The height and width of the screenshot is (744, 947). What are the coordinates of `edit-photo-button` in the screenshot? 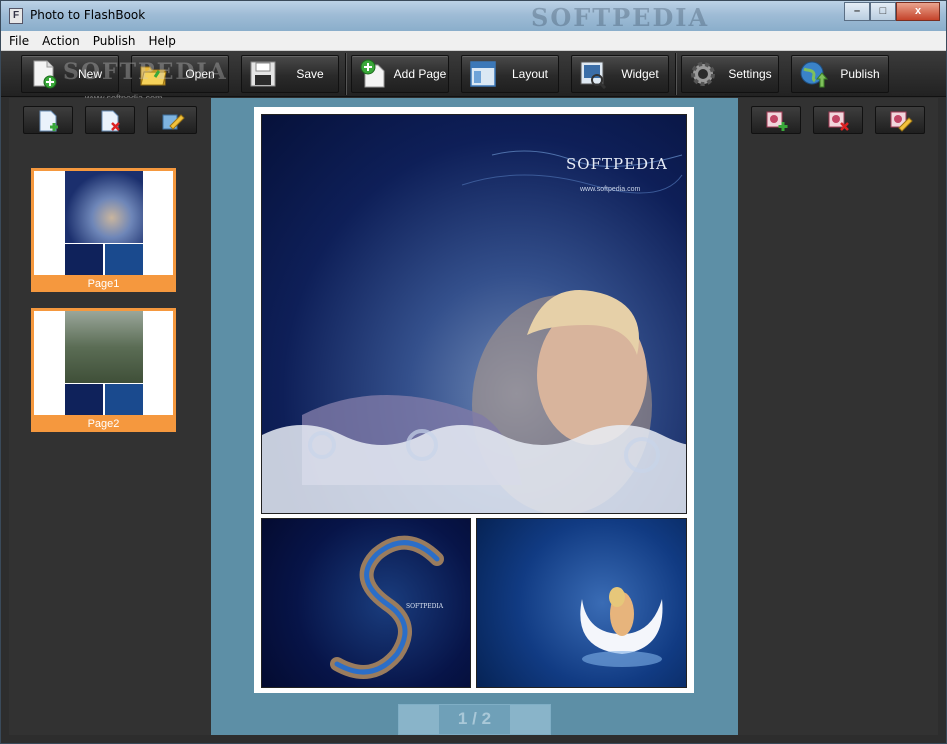 It's located at (900, 120).